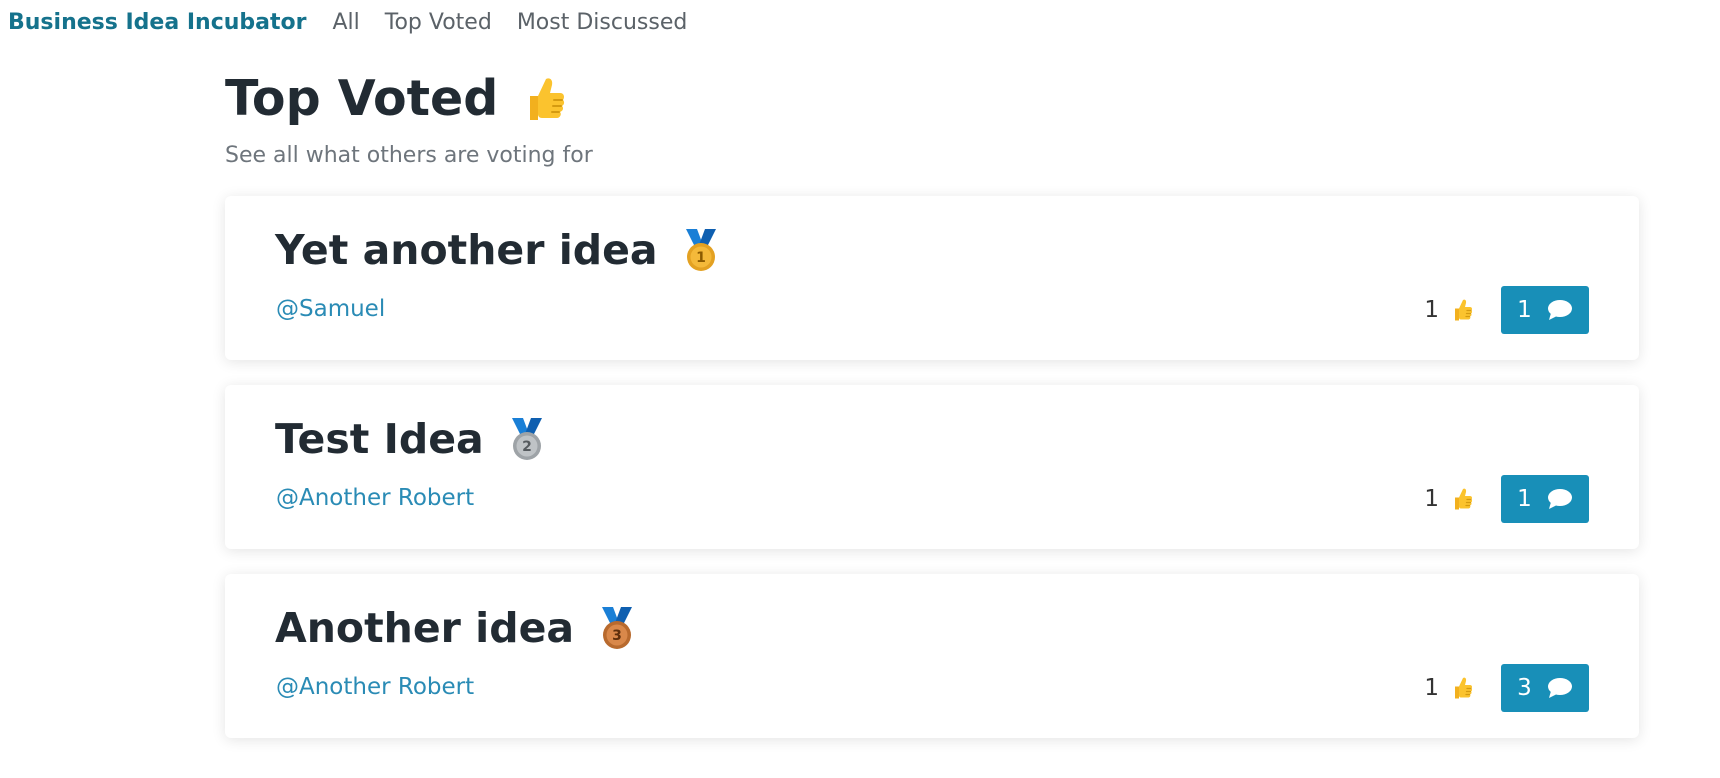  Describe the element at coordinates (409, 155) in the screenshot. I see `page-subtitle: See all what others are voting for` at that location.